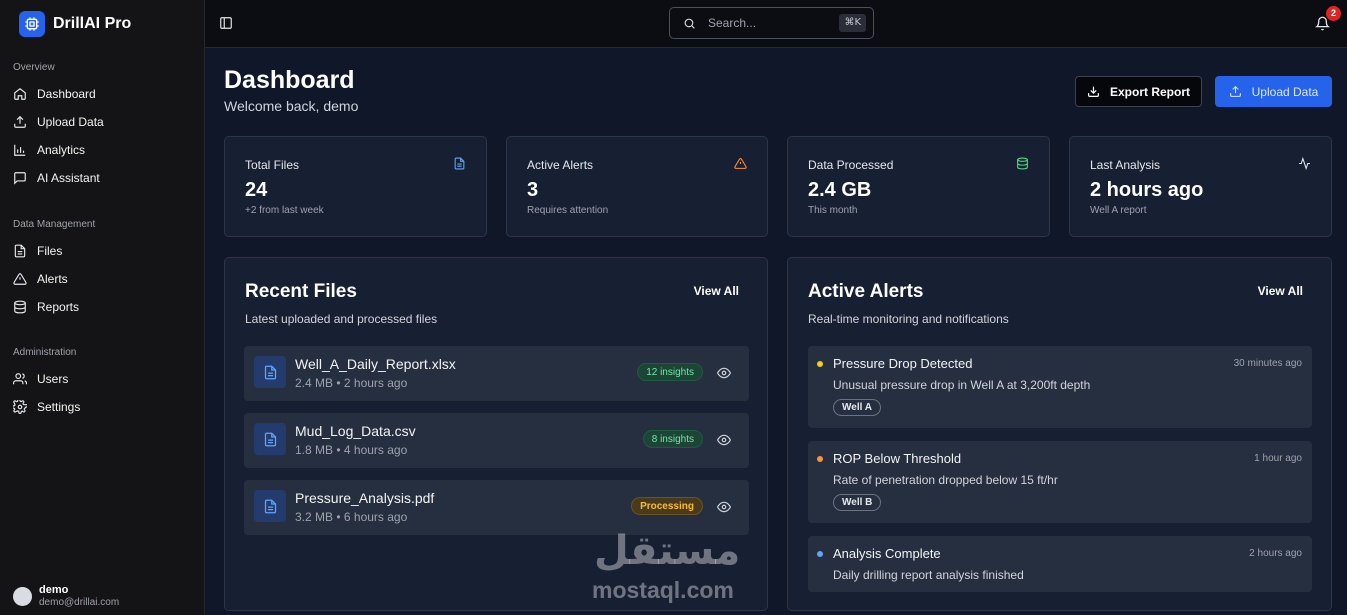 This screenshot has width=1347, height=615. Describe the element at coordinates (70, 122) in the screenshot. I see `sidebar-item-label: Upload Data` at that location.